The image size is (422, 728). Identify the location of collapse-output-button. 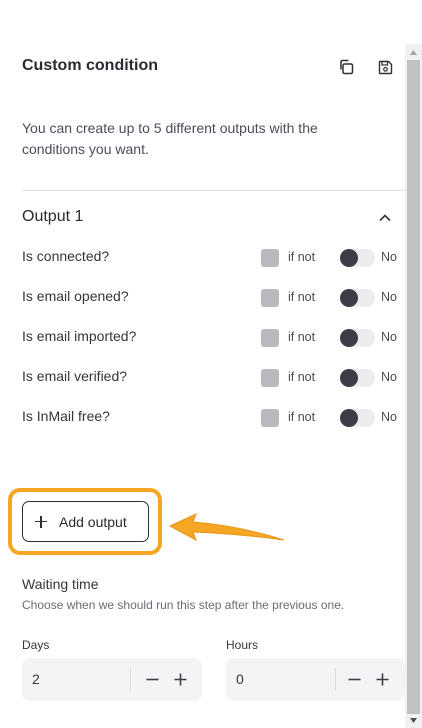
(385, 218).